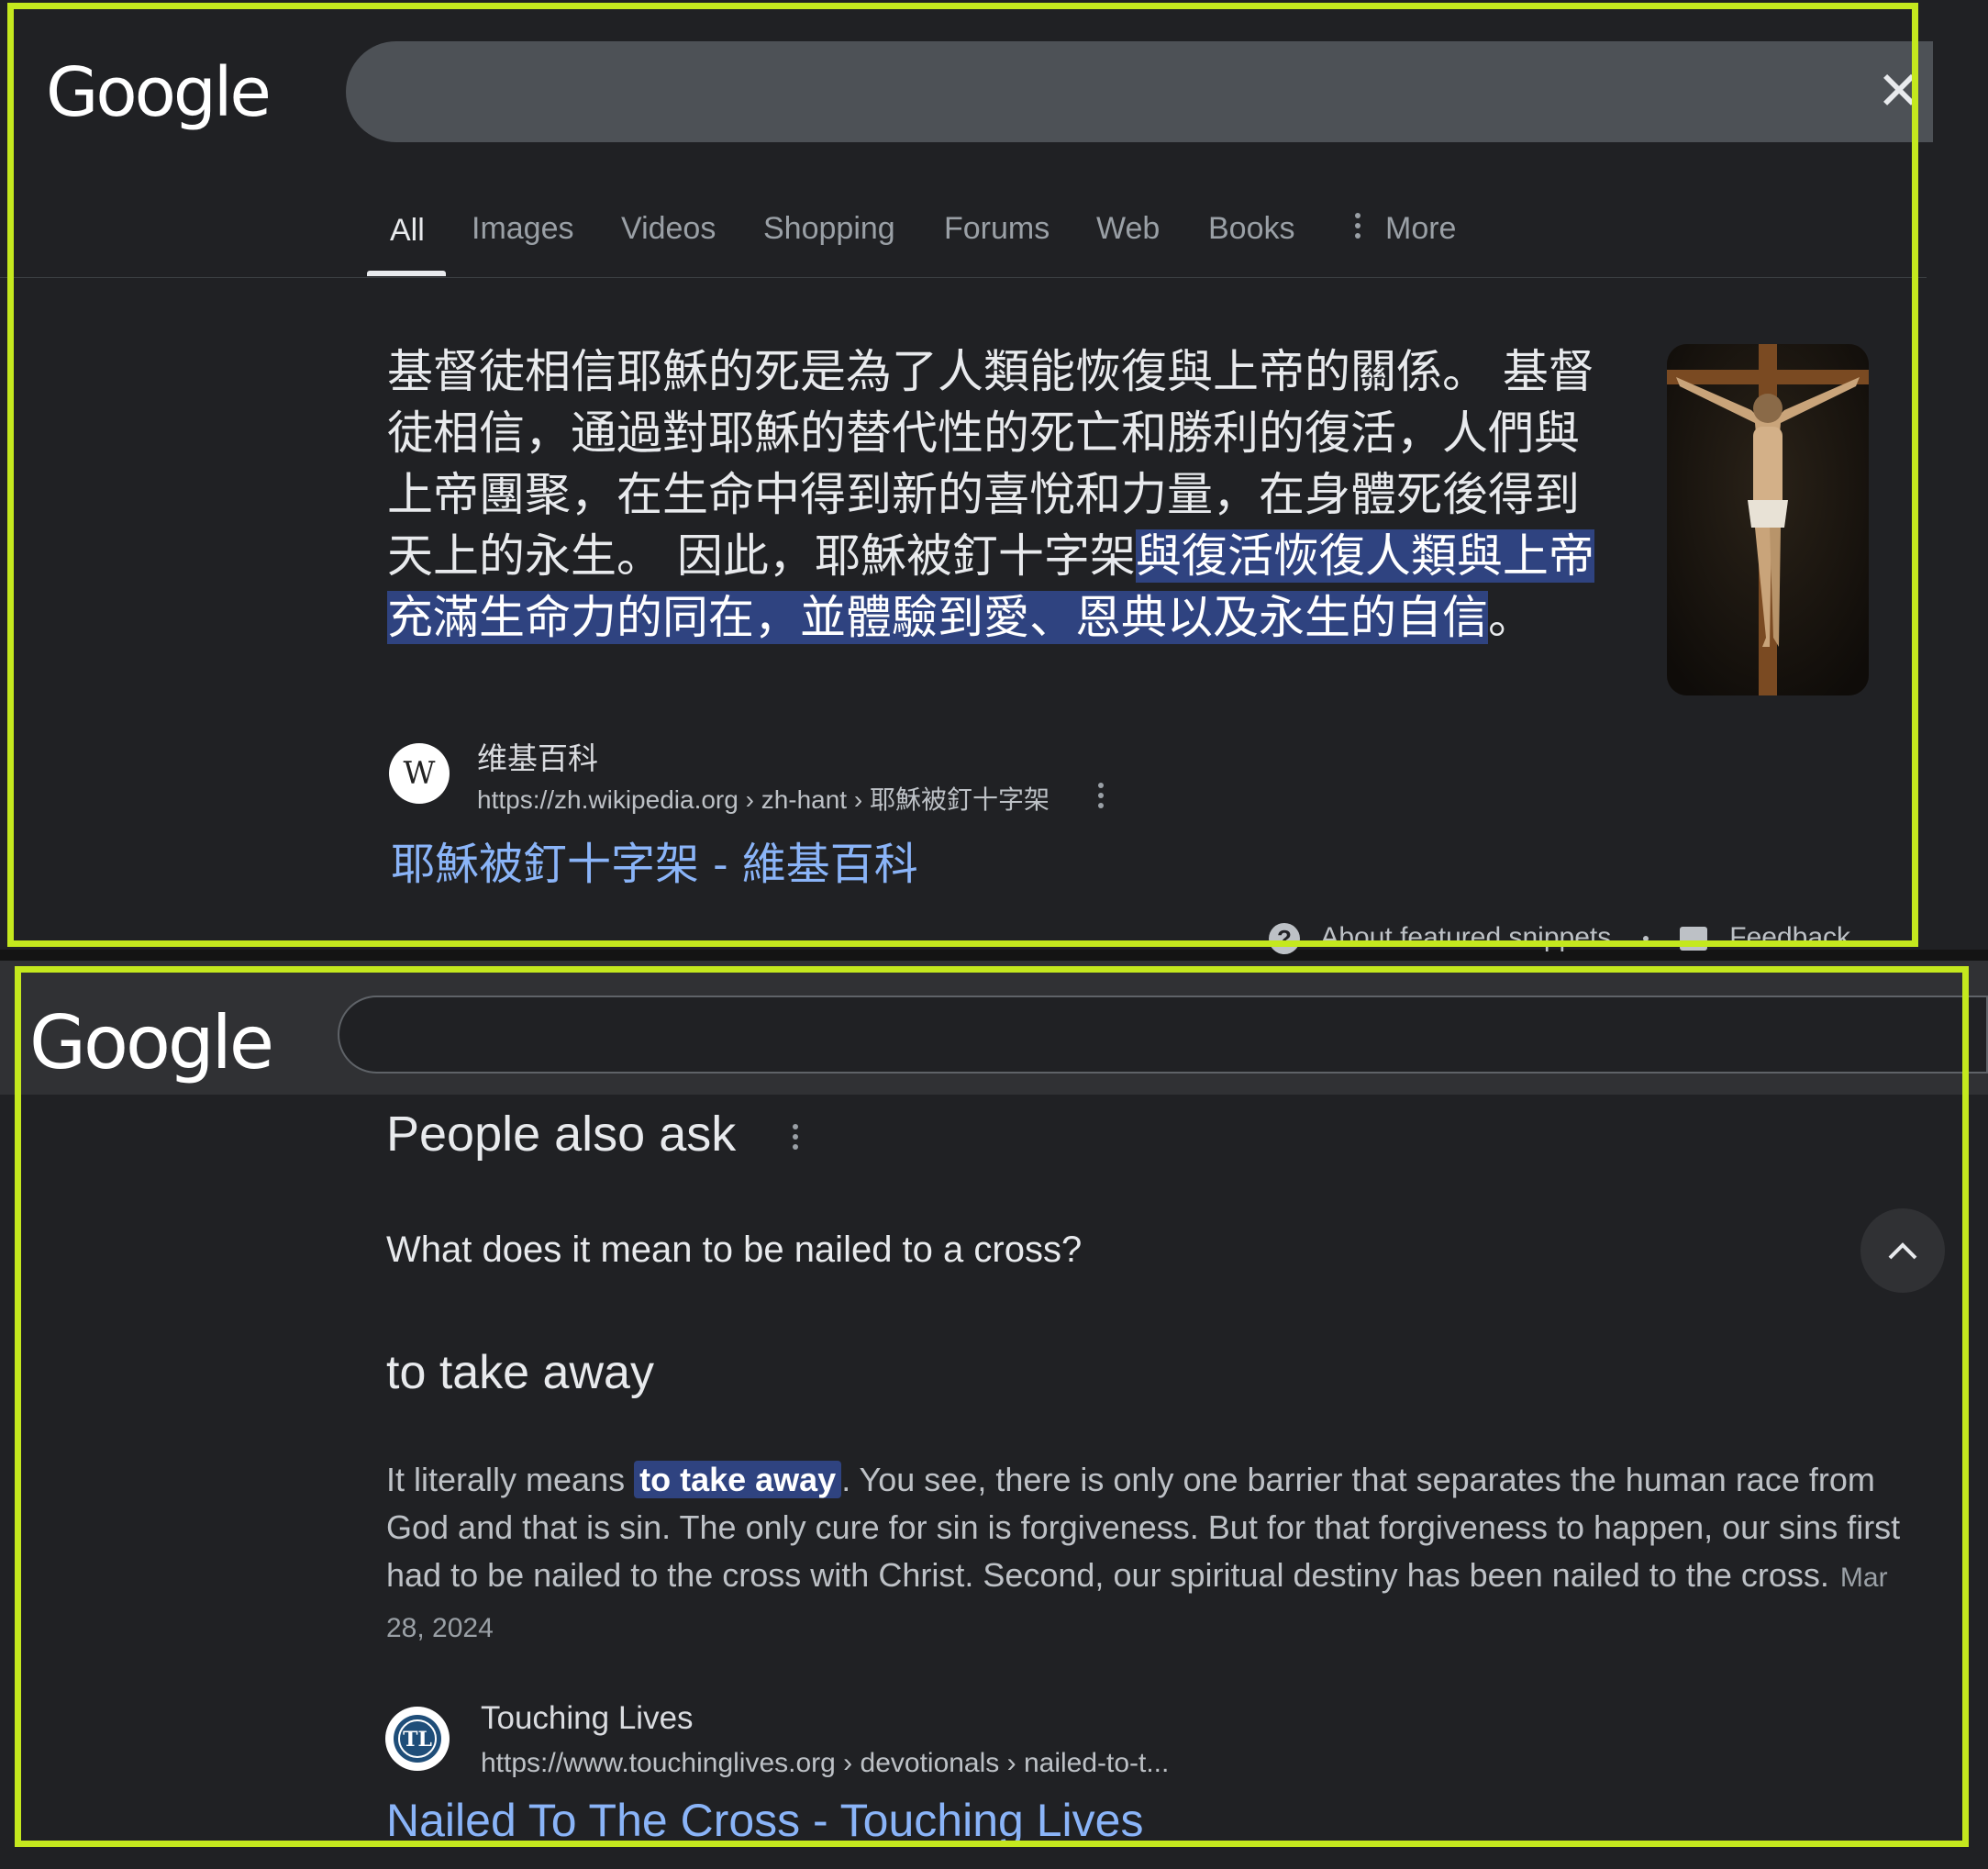 Image resolution: width=1988 pixels, height=1869 pixels. What do you see at coordinates (1284, 939) in the screenshot?
I see `help-icon: ?` at bounding box center [1284, 939].